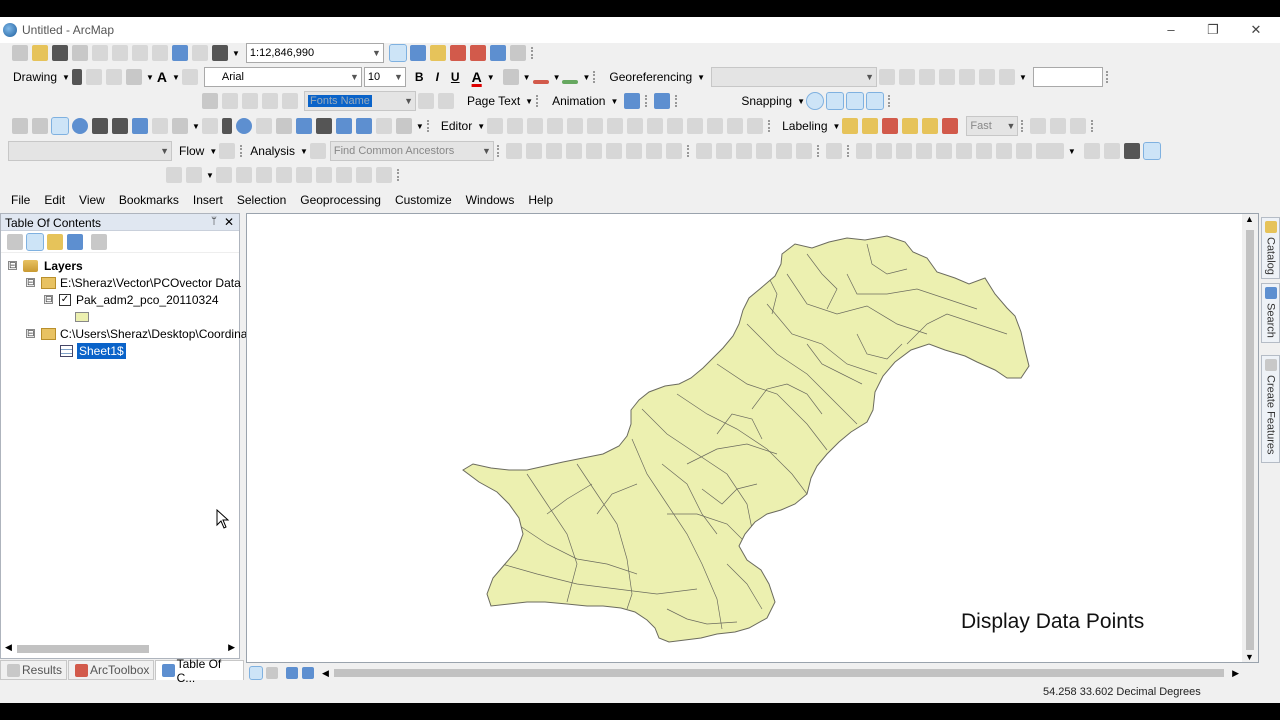 This screenshot has width=1280, height=720. What do you see at coordinates (180, 53) in the screenshot?
I see `undo-icon` at bounding box center [180, 53].